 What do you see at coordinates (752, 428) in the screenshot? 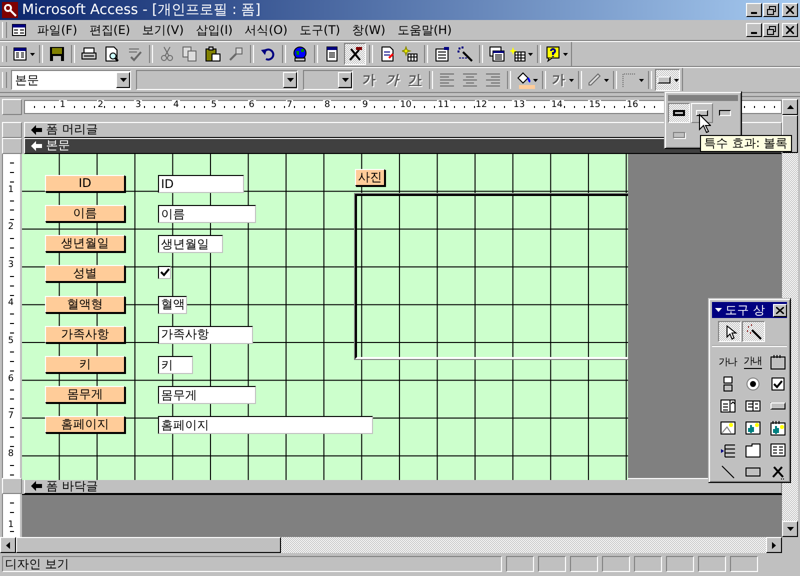
I see `cactus-picture-icon` at bounding box center [752, 428].